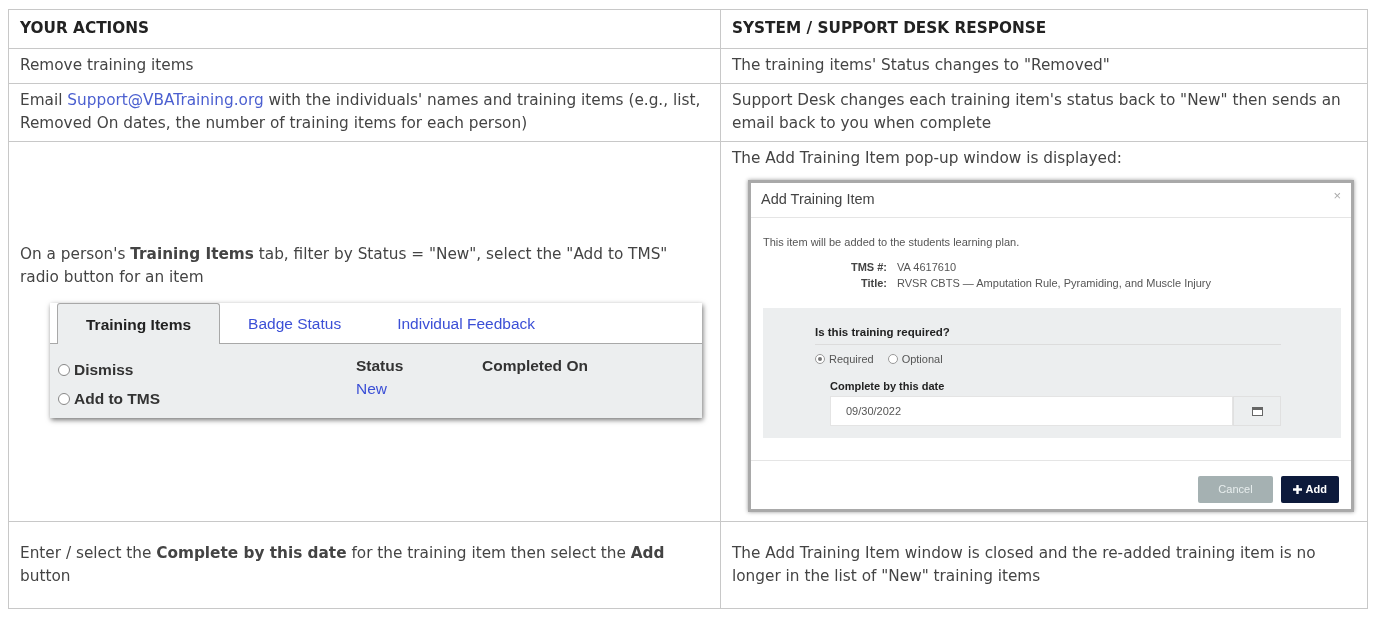 The width and height of the screenshot is (1375, 639). Describe the element at coordinates (364, 66) in the screenshot. I see `action-text: Remove training items` at that location.